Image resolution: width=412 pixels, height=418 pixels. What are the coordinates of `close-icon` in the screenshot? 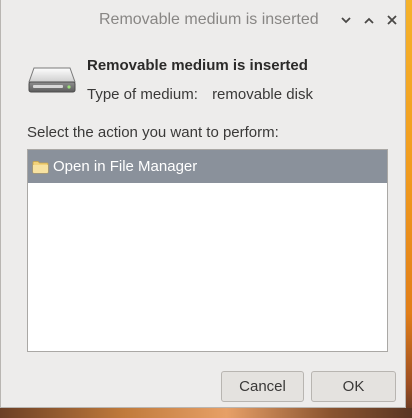 It's located at (392, 20).